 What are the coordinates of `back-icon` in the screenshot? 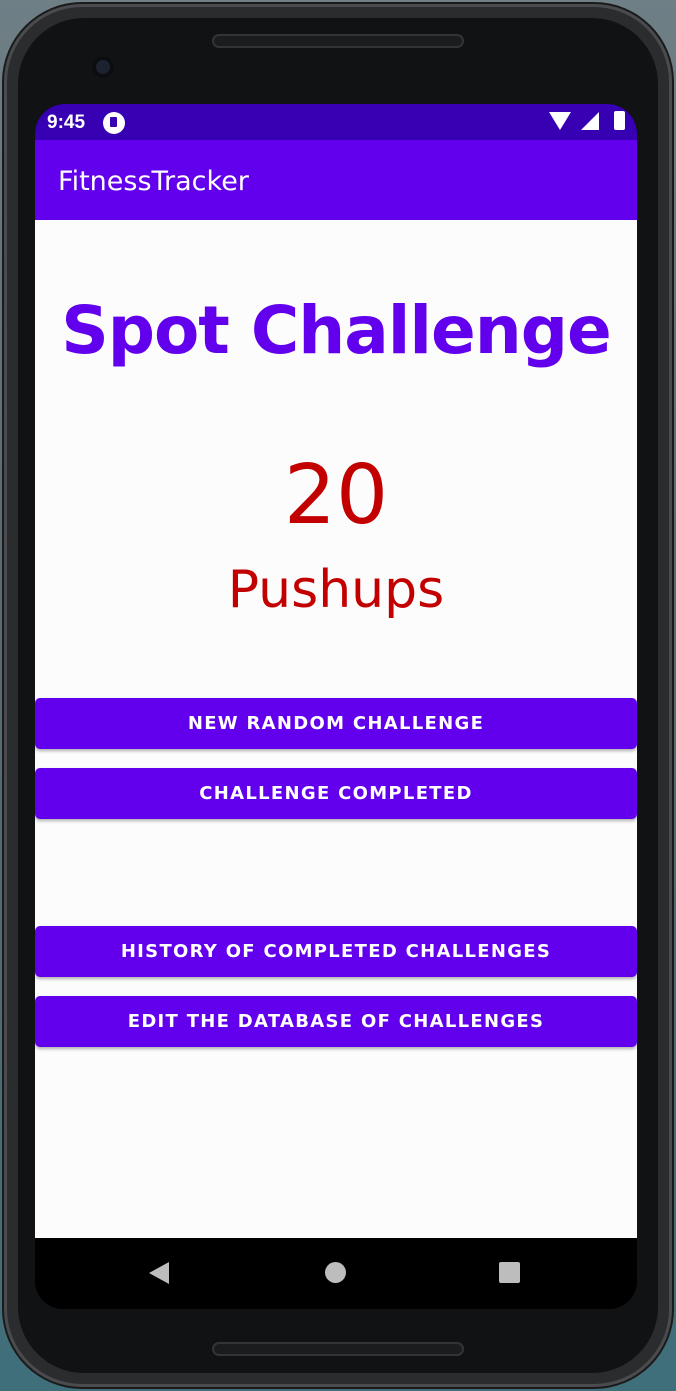 It's located at (159, 1273).